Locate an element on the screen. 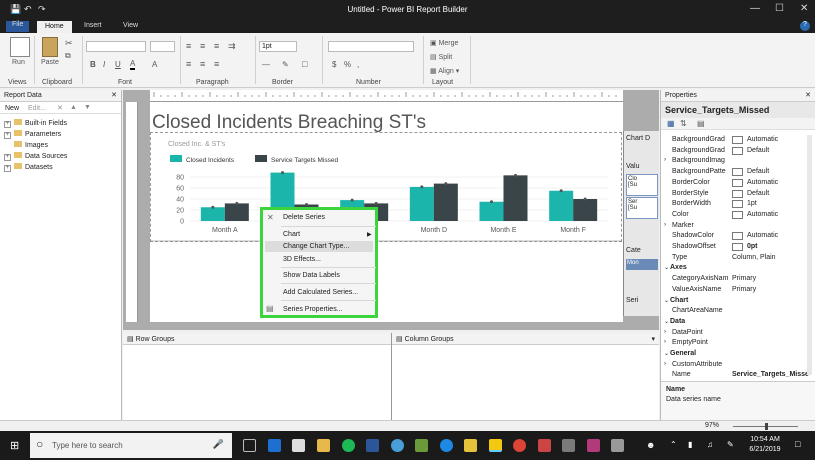  search-input: Type here to search is located at coordinates (87, 445).